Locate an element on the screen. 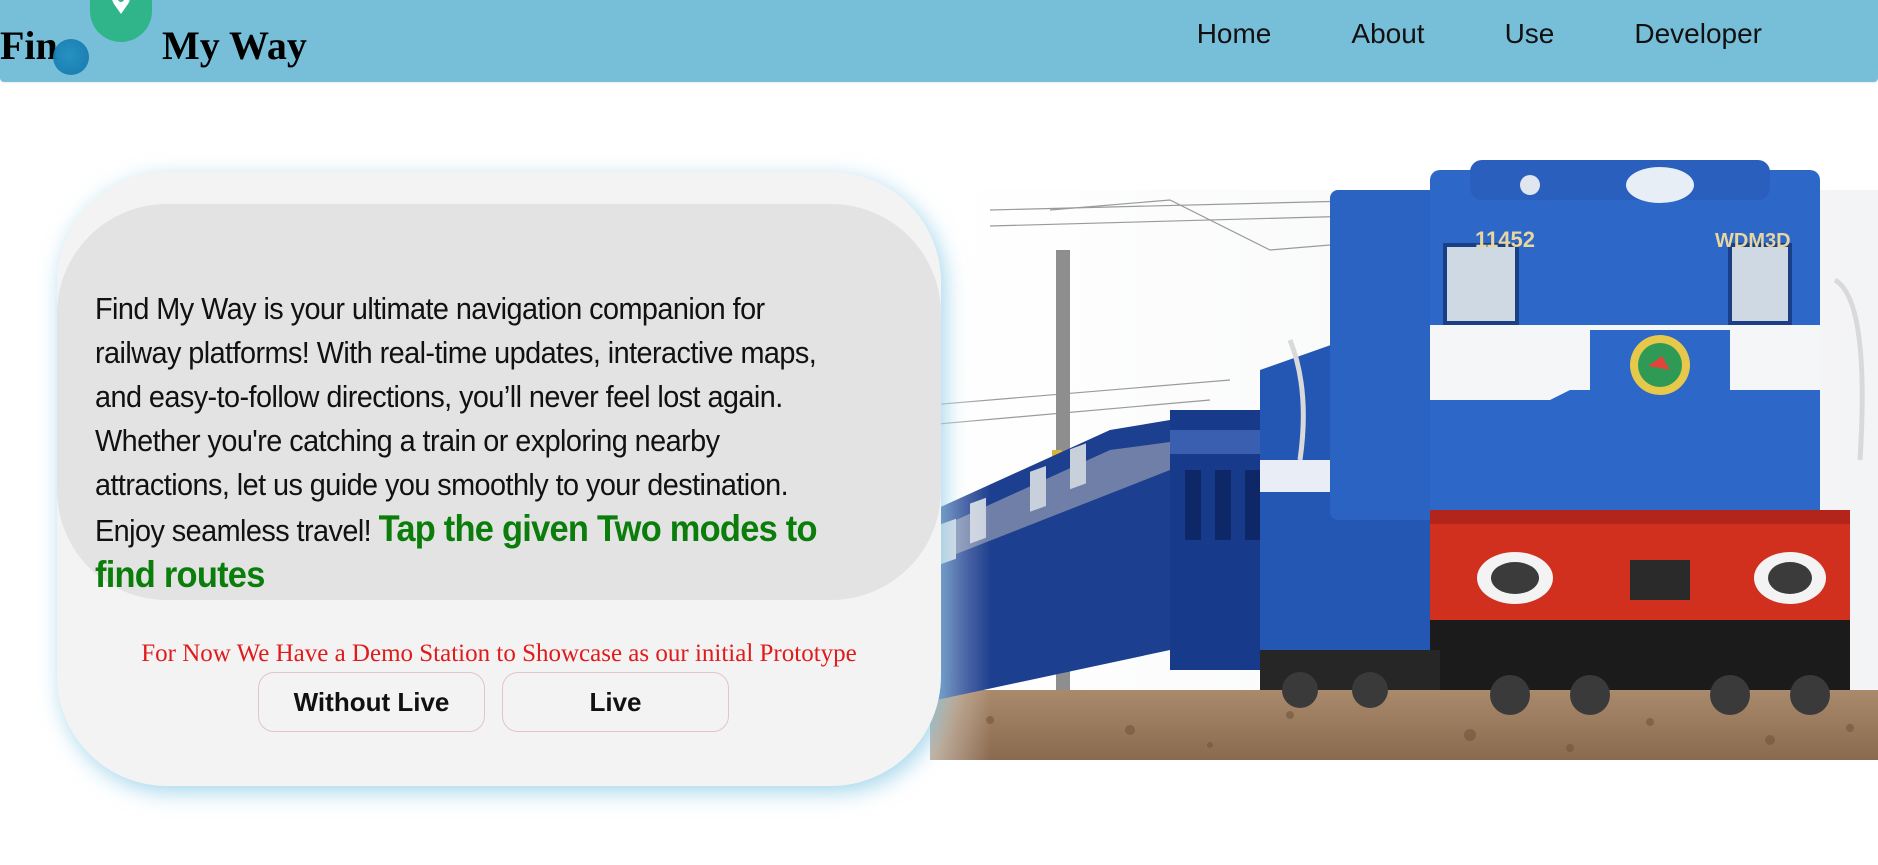 The width and height of the screenshot is (1878, 865). logo-dot-icon is located at coordinates (71, 57).